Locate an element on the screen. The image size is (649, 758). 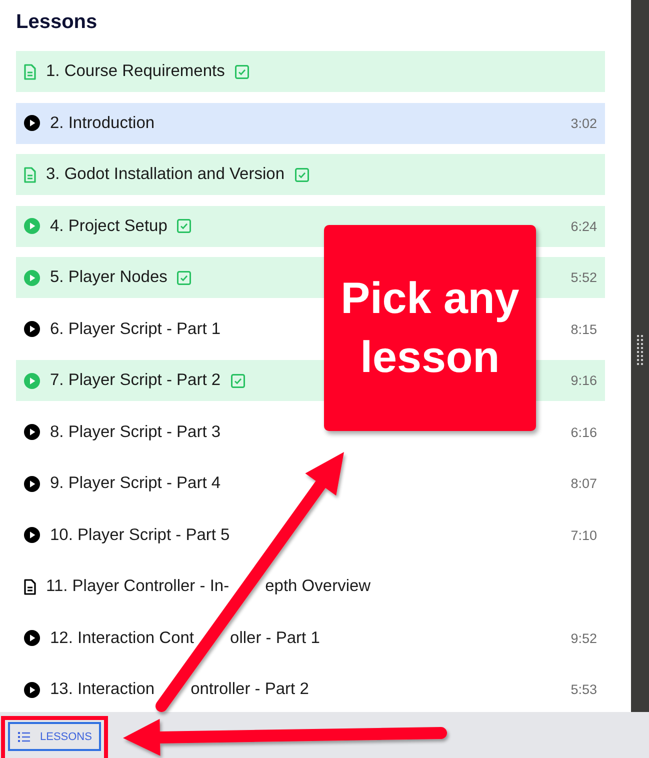
lesson-row: 12. Interaction Cont oller - Part 1 9:52 is located at coordinates (310, 638).